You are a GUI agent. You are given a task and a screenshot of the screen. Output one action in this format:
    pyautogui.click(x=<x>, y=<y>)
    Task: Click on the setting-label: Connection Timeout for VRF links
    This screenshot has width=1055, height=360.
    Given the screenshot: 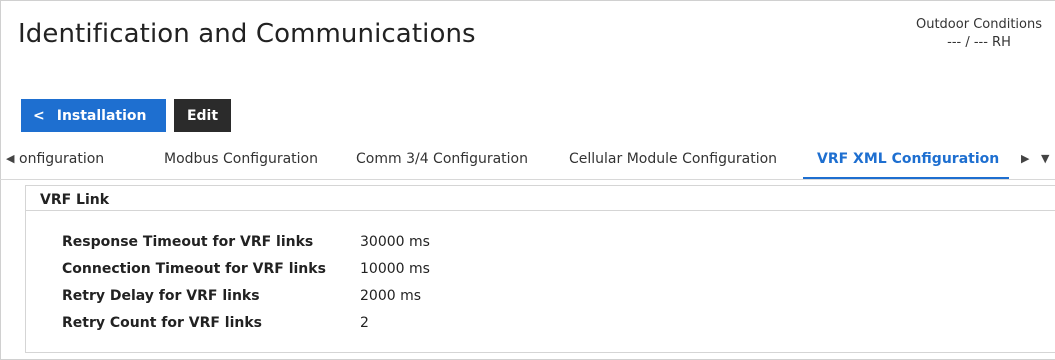 What is the action you would take?
    pyautogui.click(x=194, y=269)
    